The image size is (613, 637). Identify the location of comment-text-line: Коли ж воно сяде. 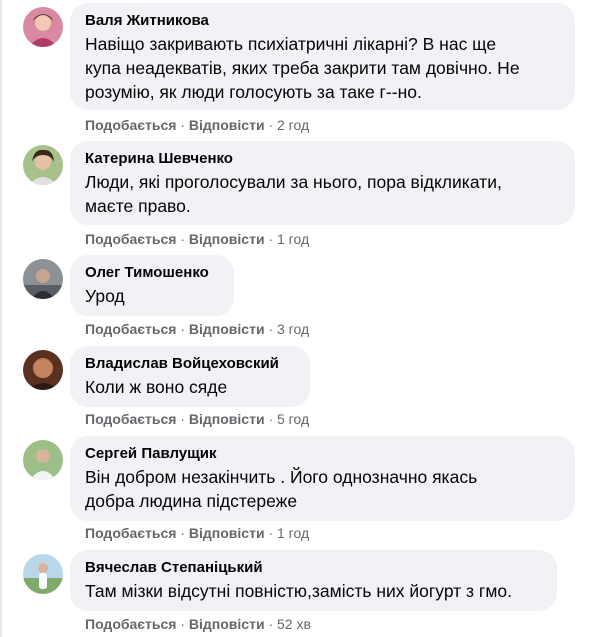
(156, 387).